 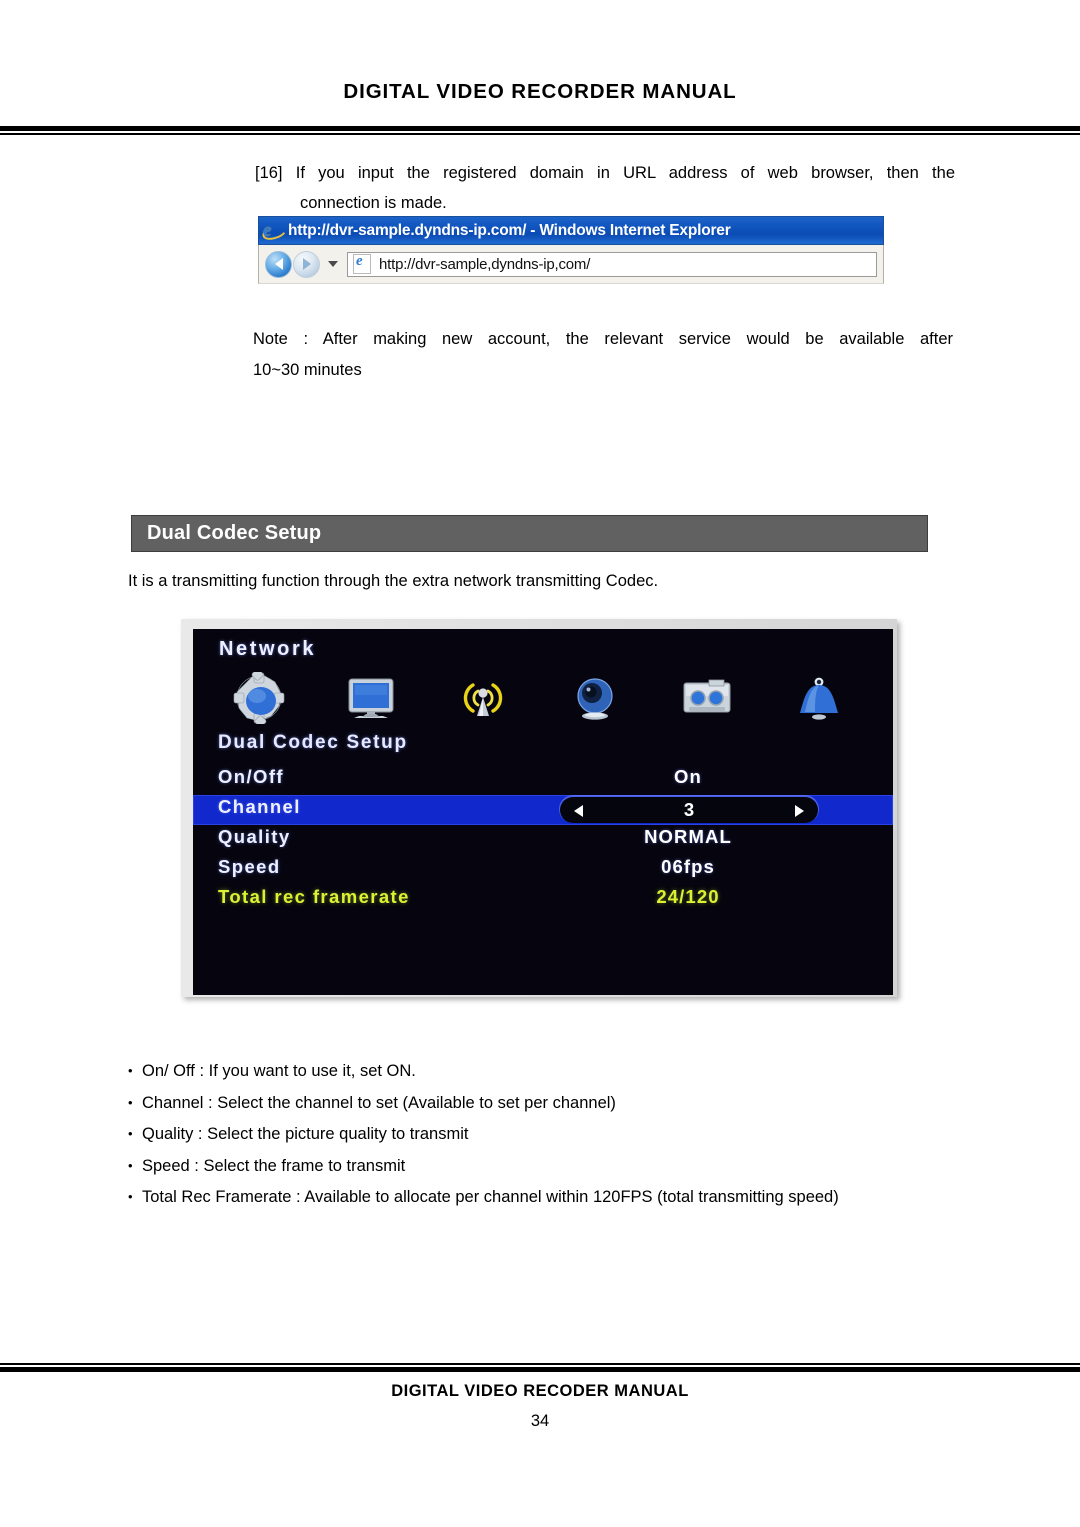 I want to click on antenna-network-icon, so click(x=483, y=698).